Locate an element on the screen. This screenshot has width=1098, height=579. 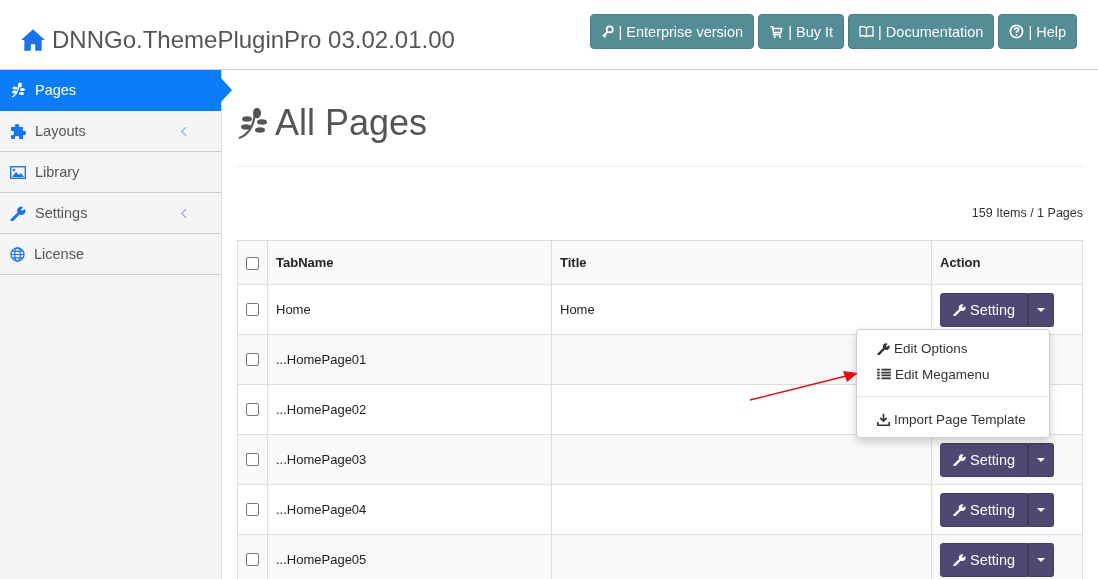
home-icon is located at coordinates (33, 39).